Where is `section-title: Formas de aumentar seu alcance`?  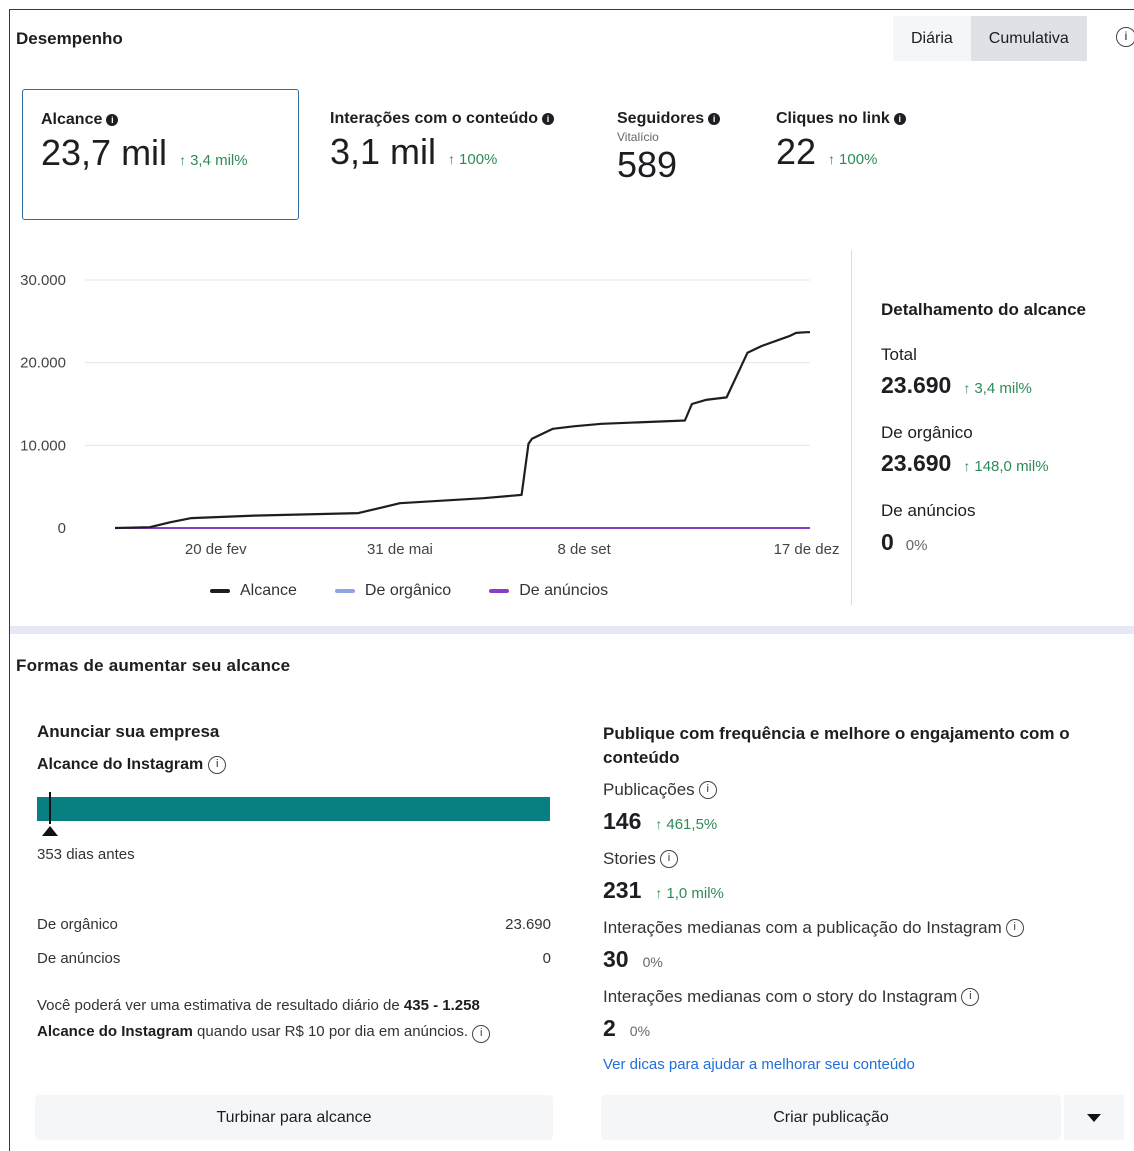 section-title: Formas de aumentar seu alcance is located at coordinates (153, 665).